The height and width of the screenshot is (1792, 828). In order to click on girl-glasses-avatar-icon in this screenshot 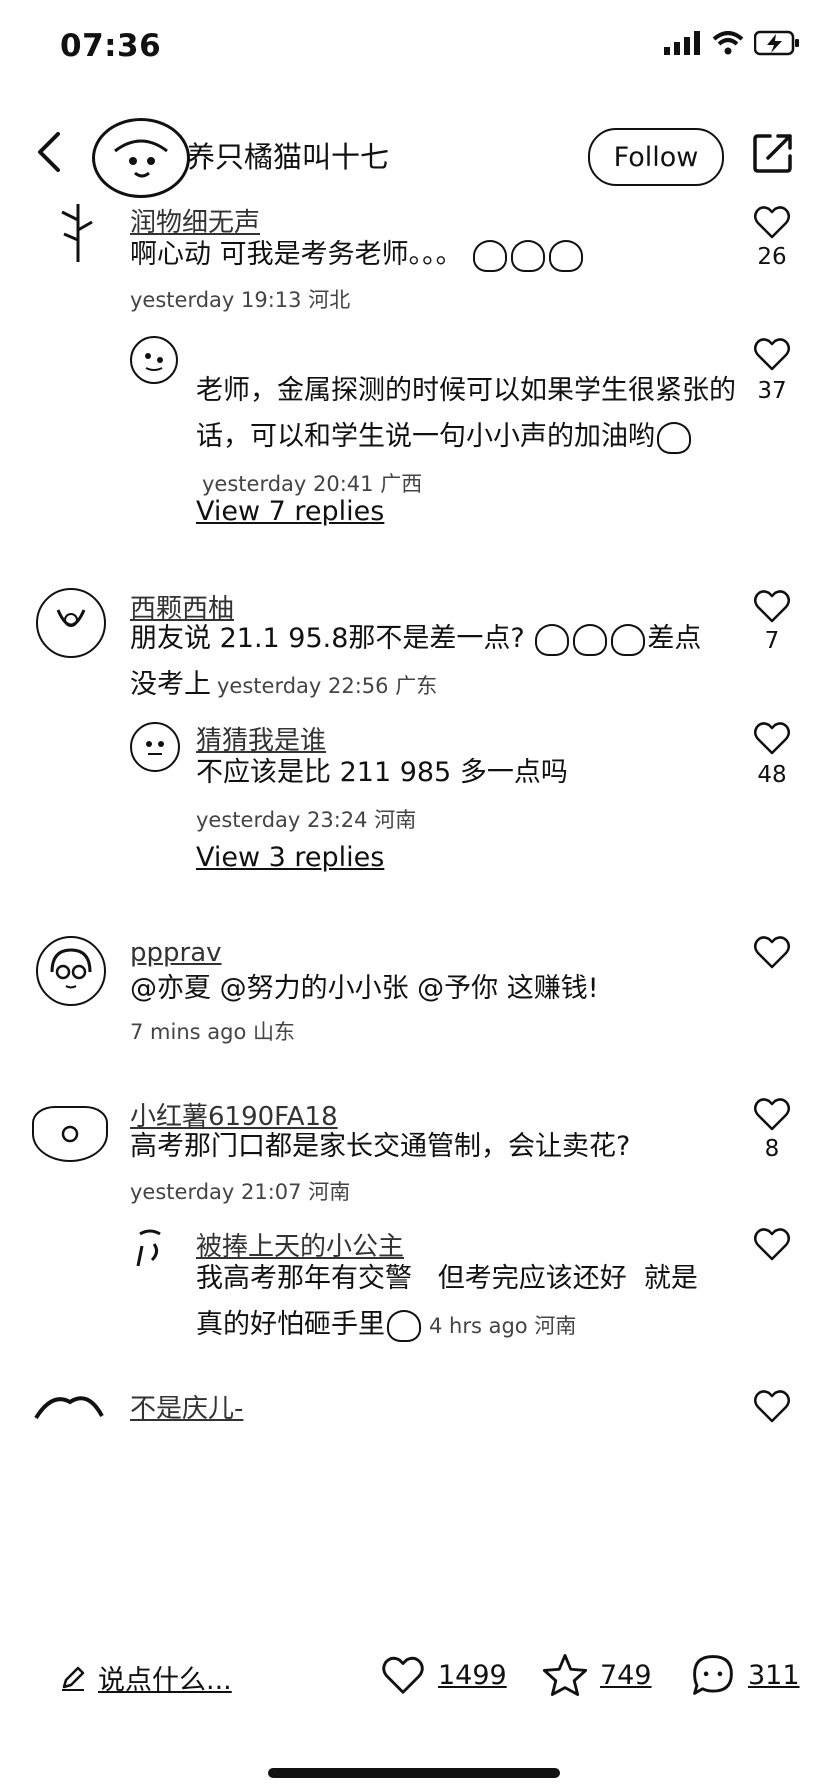, I will do `click(71, 968)`.